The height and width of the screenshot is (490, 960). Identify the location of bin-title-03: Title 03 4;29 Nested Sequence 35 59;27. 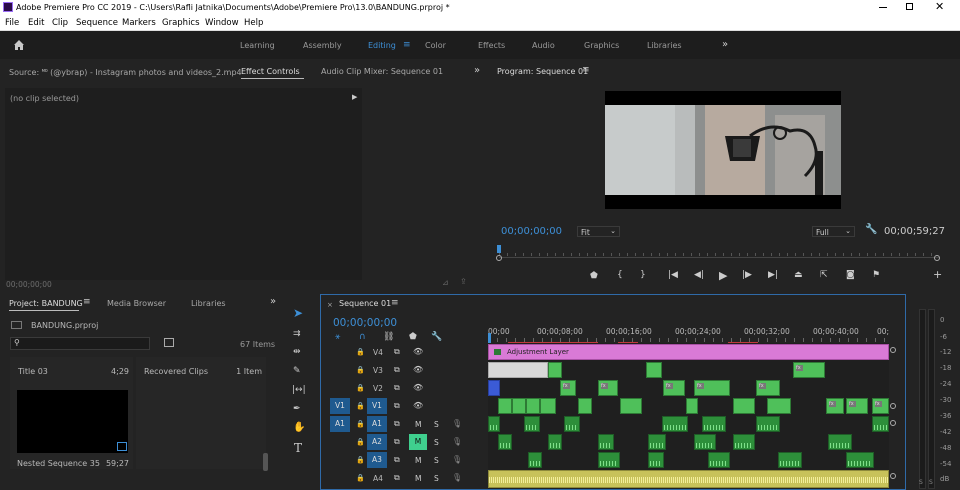
(71, 413).